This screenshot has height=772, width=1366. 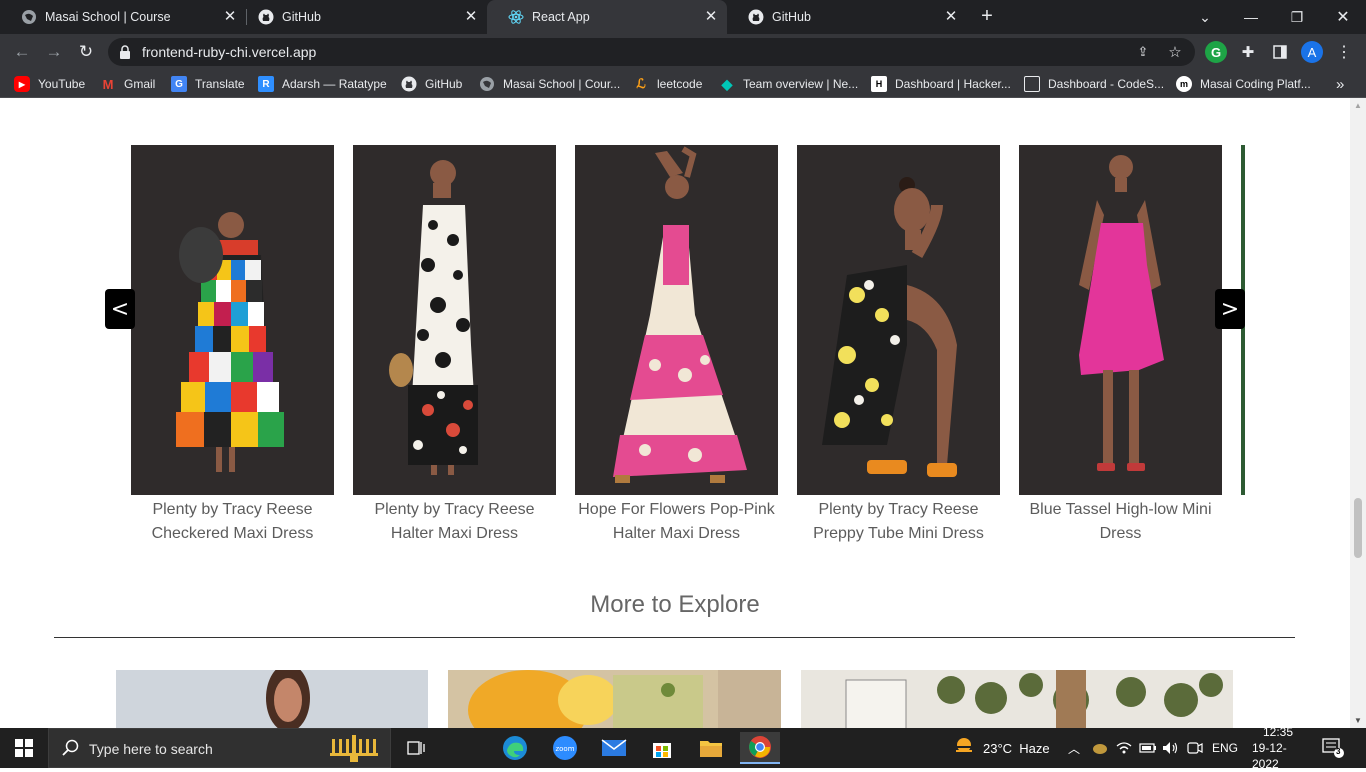 What do you see at coordinates (208, 84) in the screenshot?
I see `bookmark-translate: G Translate` at bounding box center [208, 84].